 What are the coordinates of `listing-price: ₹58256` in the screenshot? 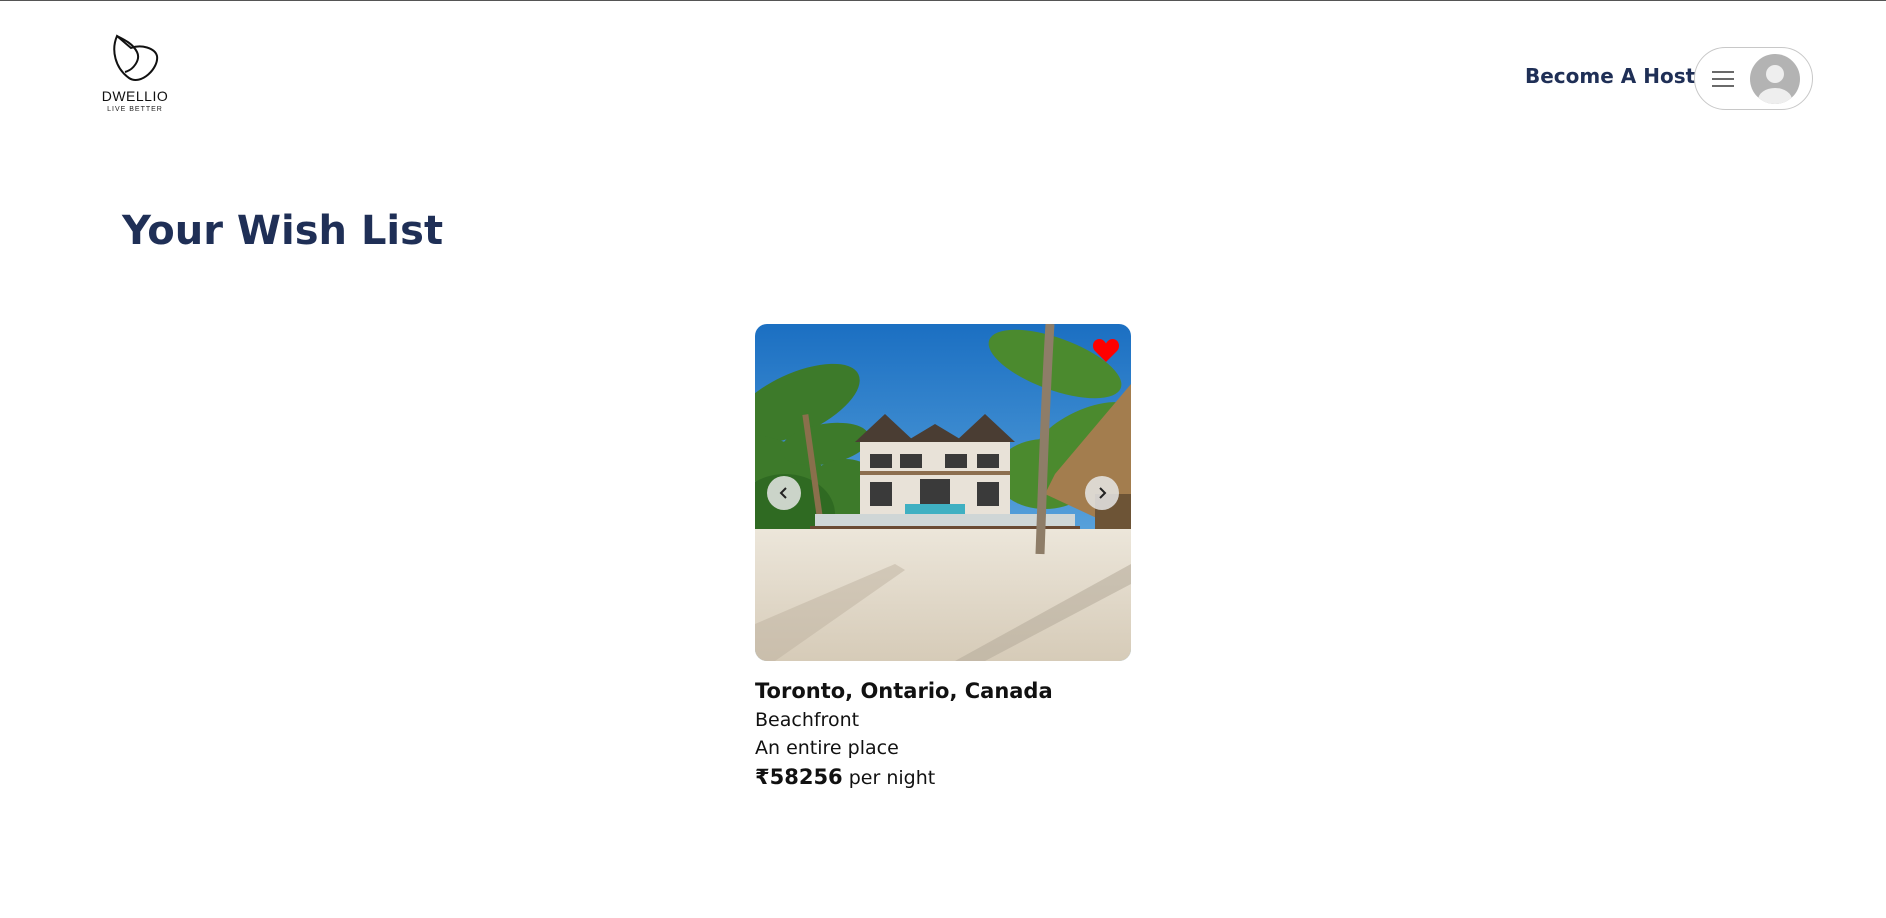 It's located at (799, 777).